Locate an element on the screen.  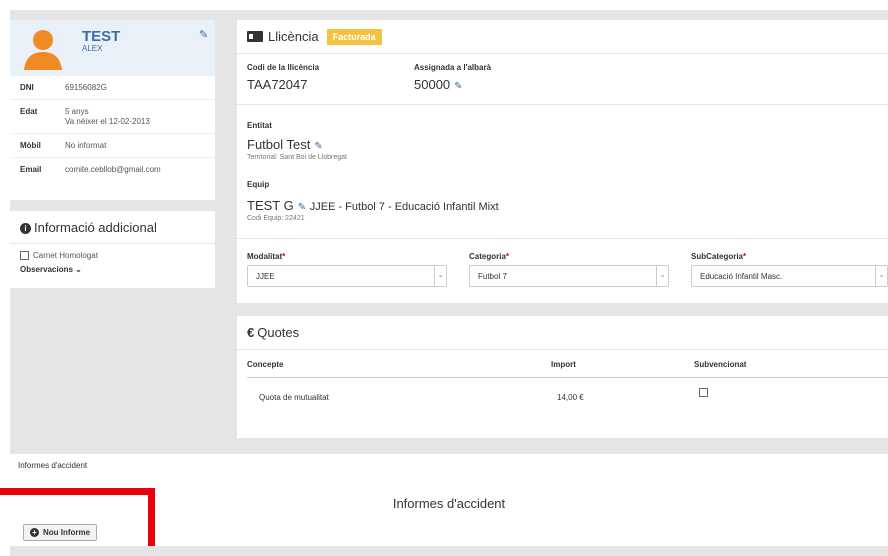
mobile-value: No informat is located at coordinates (86, 145).